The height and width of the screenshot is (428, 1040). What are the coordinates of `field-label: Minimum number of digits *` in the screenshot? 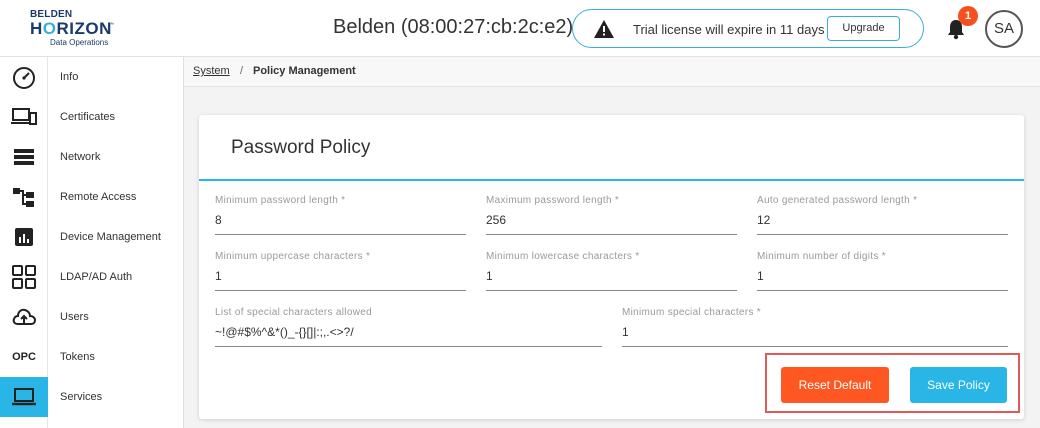 It's located at (821, 256).